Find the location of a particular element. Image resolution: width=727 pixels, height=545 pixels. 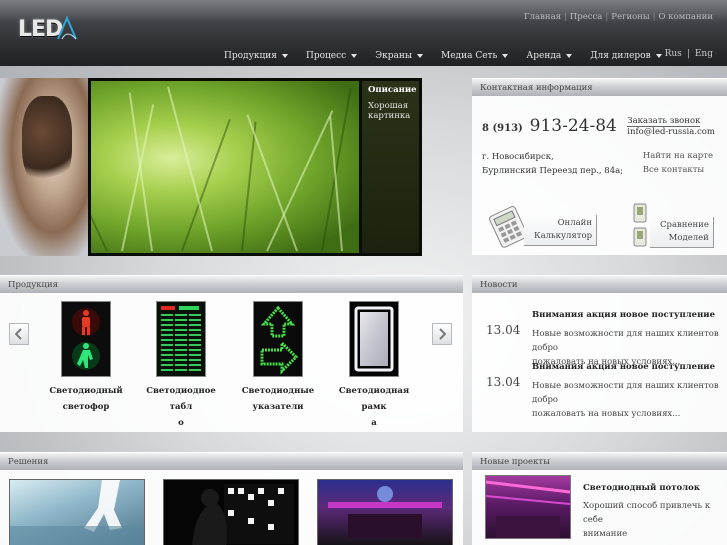

chevron-right-icon is located at coordinates (442, 334).